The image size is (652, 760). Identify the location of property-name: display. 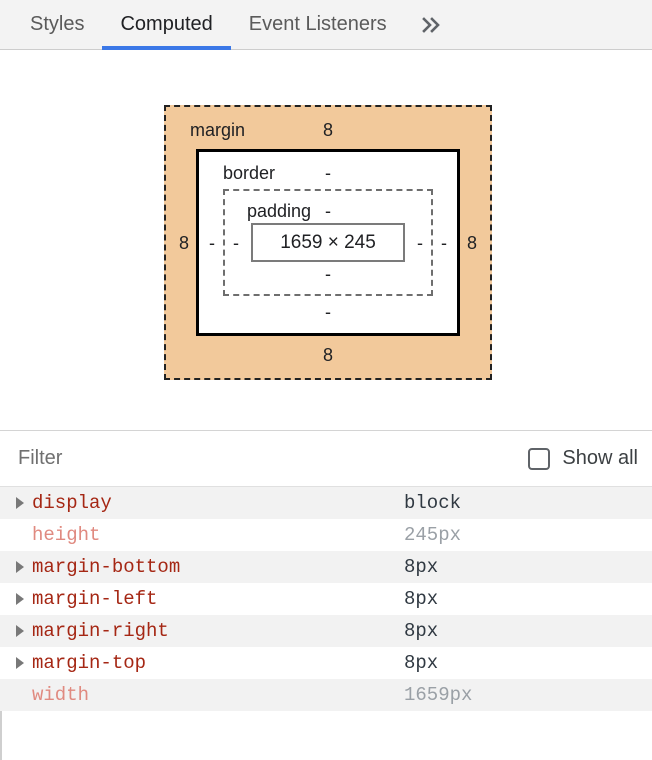
(72, 503).